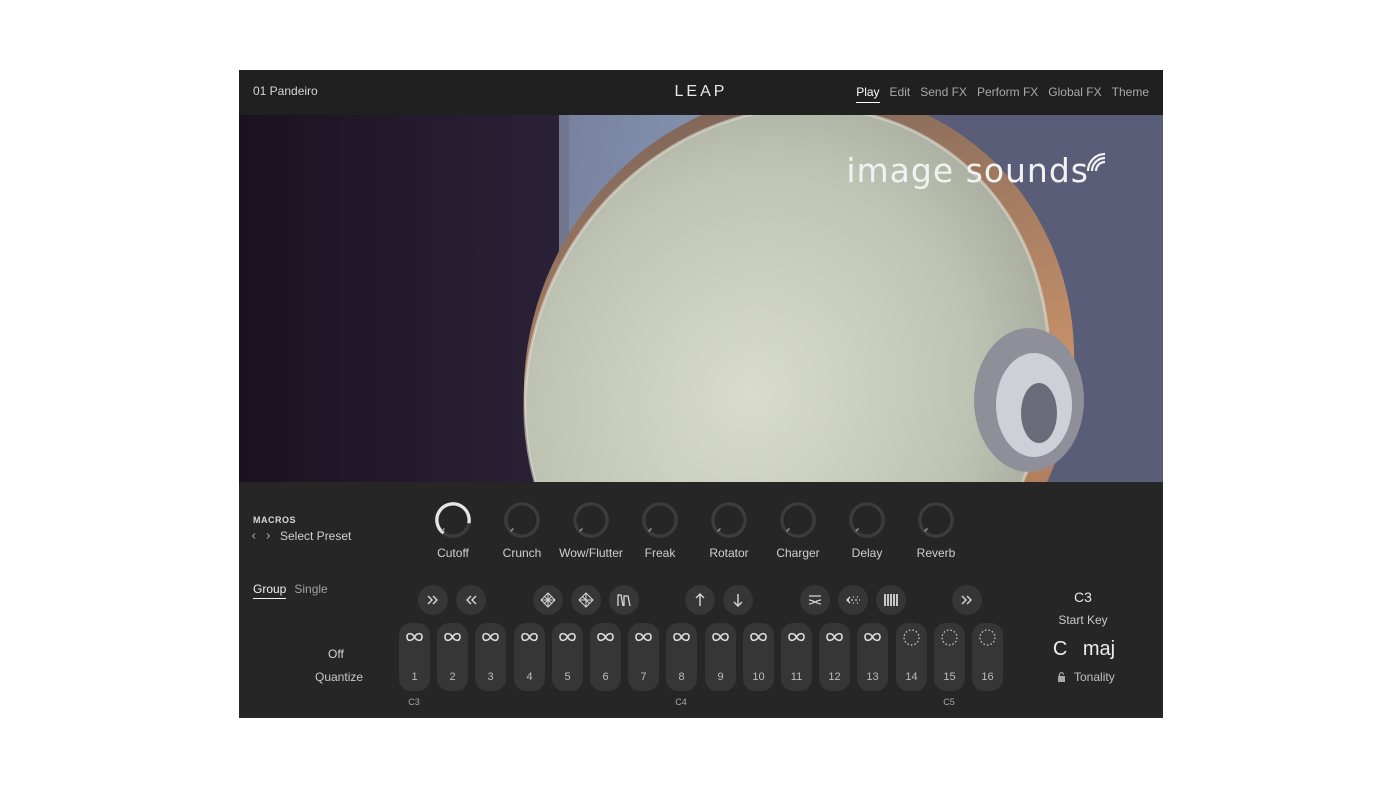 The image size is (1400, 788). Describe the element at coordinates (1083, 597) in the screenshot. I see `start-key-value: C3` at that location.